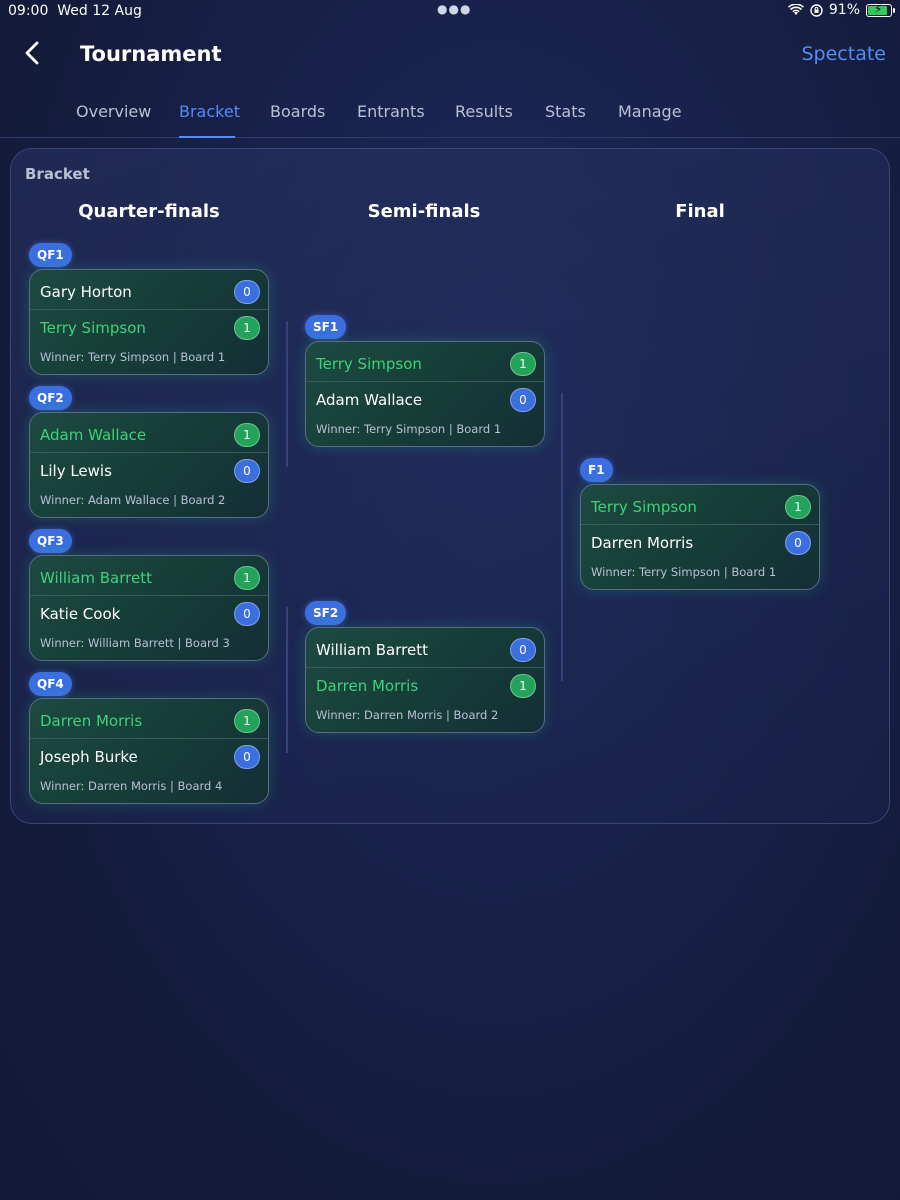  What do you see at coordinates (149, 435) in the screenshot?
I see `player-row: Adam Wallace 1` at bounding box center [149, 435].